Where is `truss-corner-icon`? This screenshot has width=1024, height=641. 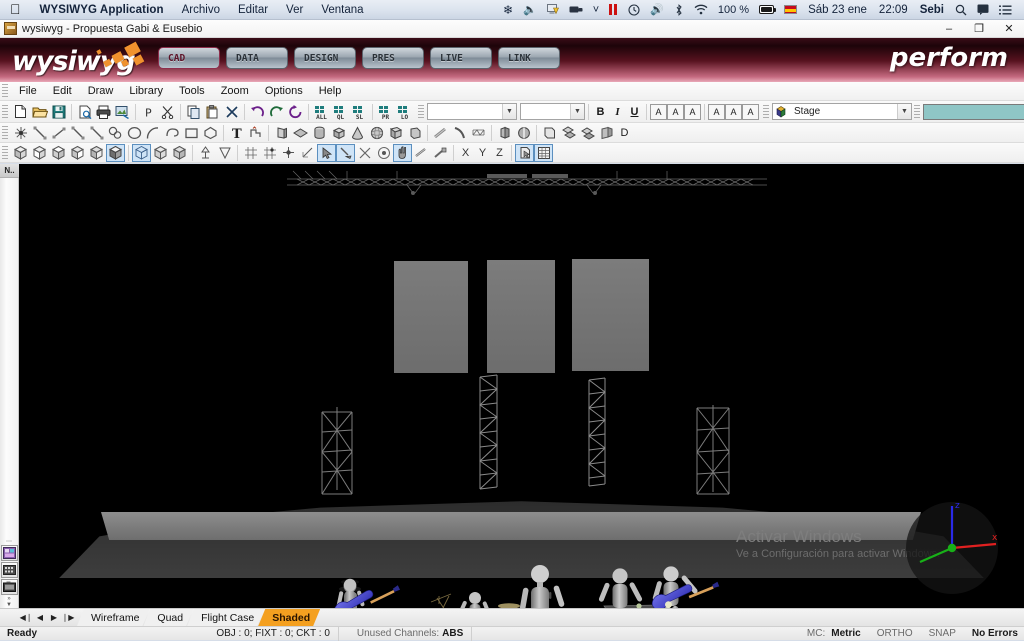 truss-corner-icon is located at coordinates (459, 133).